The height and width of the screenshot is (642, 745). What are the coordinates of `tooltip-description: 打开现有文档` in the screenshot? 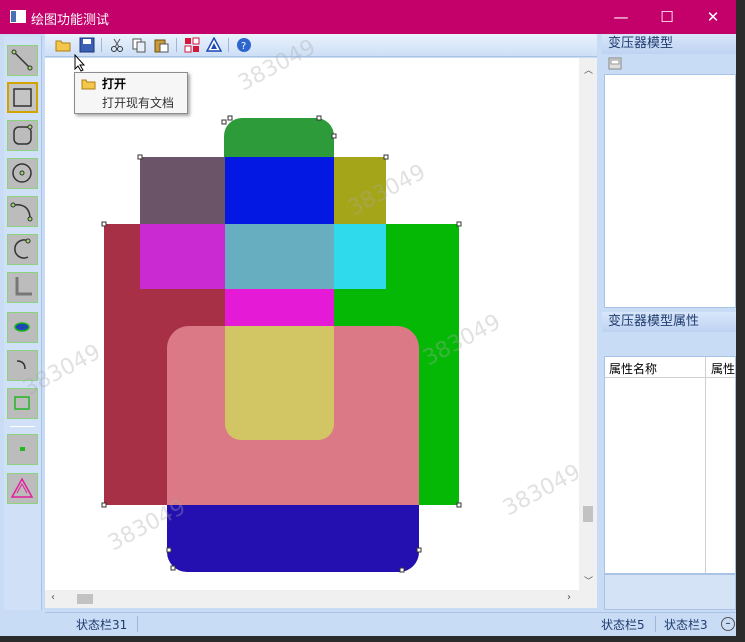 It's located at (138, 103).